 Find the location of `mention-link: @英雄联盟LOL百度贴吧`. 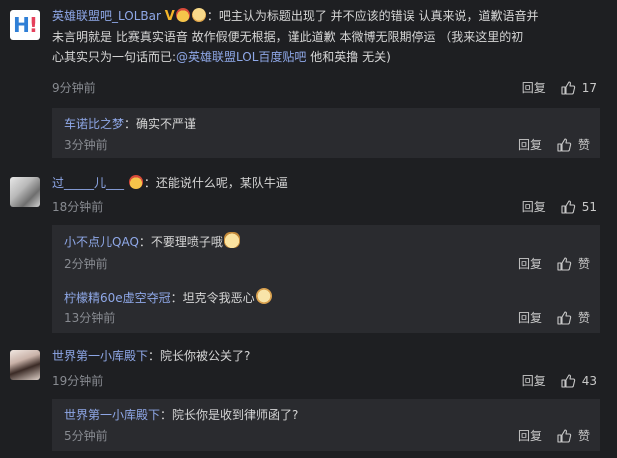

mention-link: @英雄联盟LOL百度贴吧 is located at coordinates (241, 57).